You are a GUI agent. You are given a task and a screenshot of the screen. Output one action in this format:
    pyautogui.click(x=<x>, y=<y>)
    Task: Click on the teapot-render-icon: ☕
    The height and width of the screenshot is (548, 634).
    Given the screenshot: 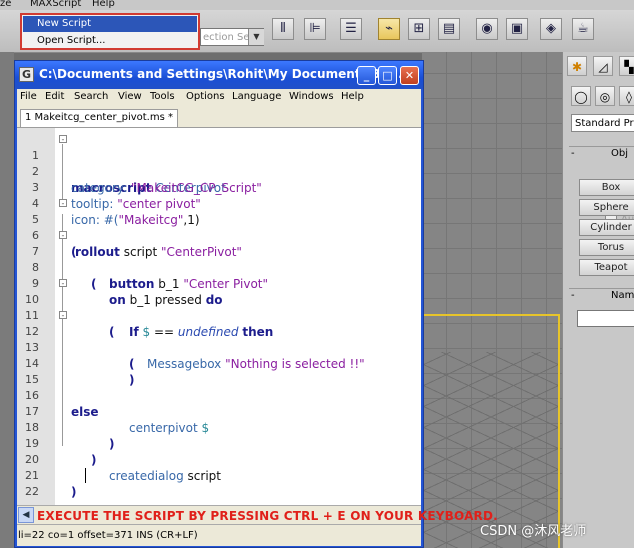 What is the action you would take?
    pyautogui.click(x=583, y=29)
    